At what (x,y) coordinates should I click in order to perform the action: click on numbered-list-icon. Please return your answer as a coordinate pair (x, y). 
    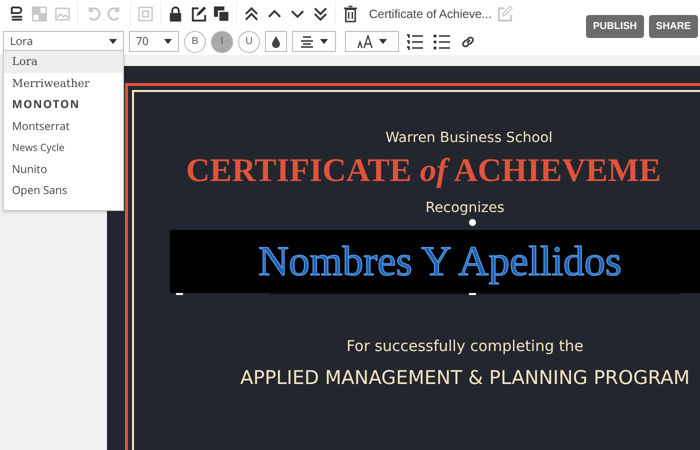
    Looking at the image, I should click on (415, 42).